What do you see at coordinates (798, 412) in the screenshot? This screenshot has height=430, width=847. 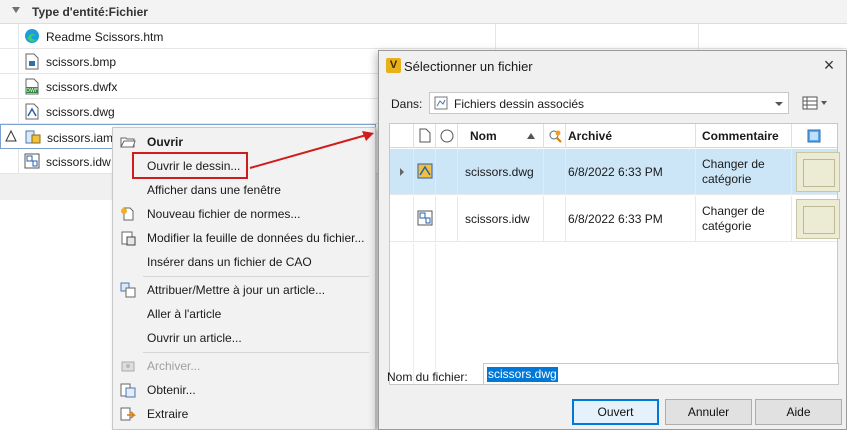 I see `help-button: Aide` at bounding box center [798, 412].